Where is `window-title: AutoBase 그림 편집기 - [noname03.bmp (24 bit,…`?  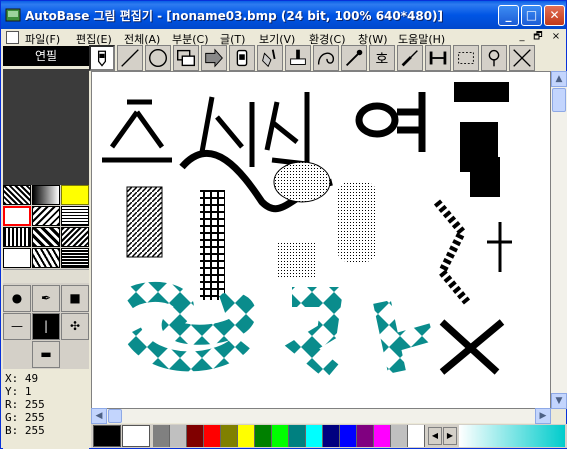 window-title: AutoBase 그림 편집기 - [noname03.bmp (24 bit,… is located at coordinates (234, 16).